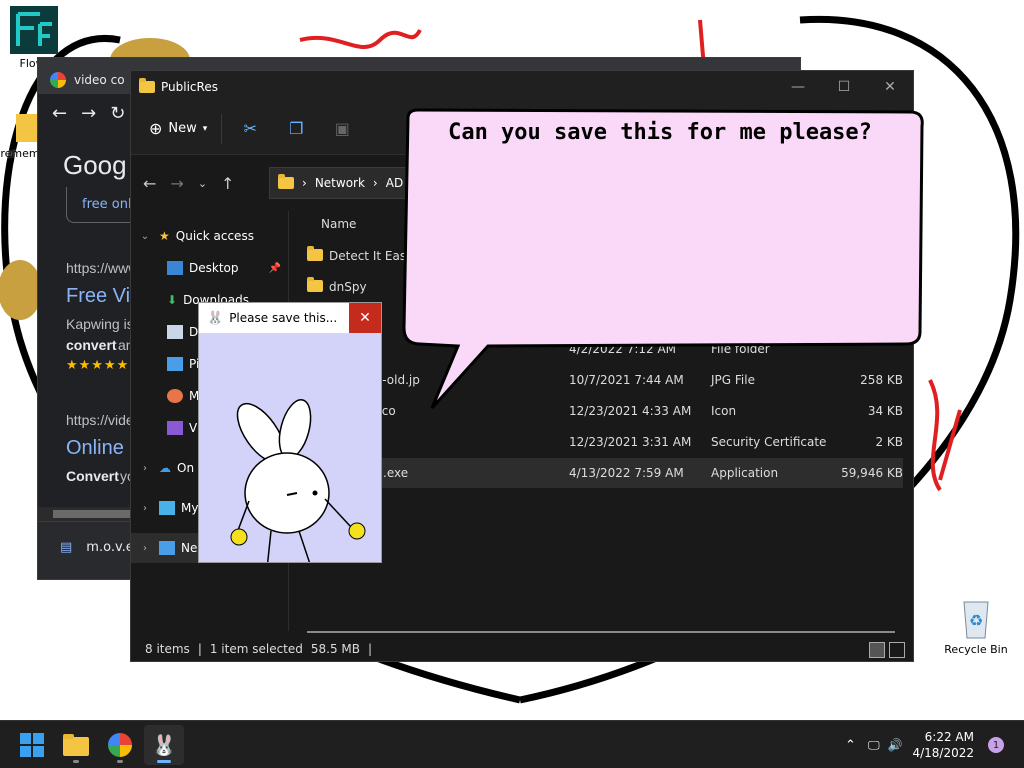 Image resolution: width=1024 pixels, height=768 pixels. Describe the element at coordinates (190, 508) in the screenshot. I see `nav-label: My` at that location.